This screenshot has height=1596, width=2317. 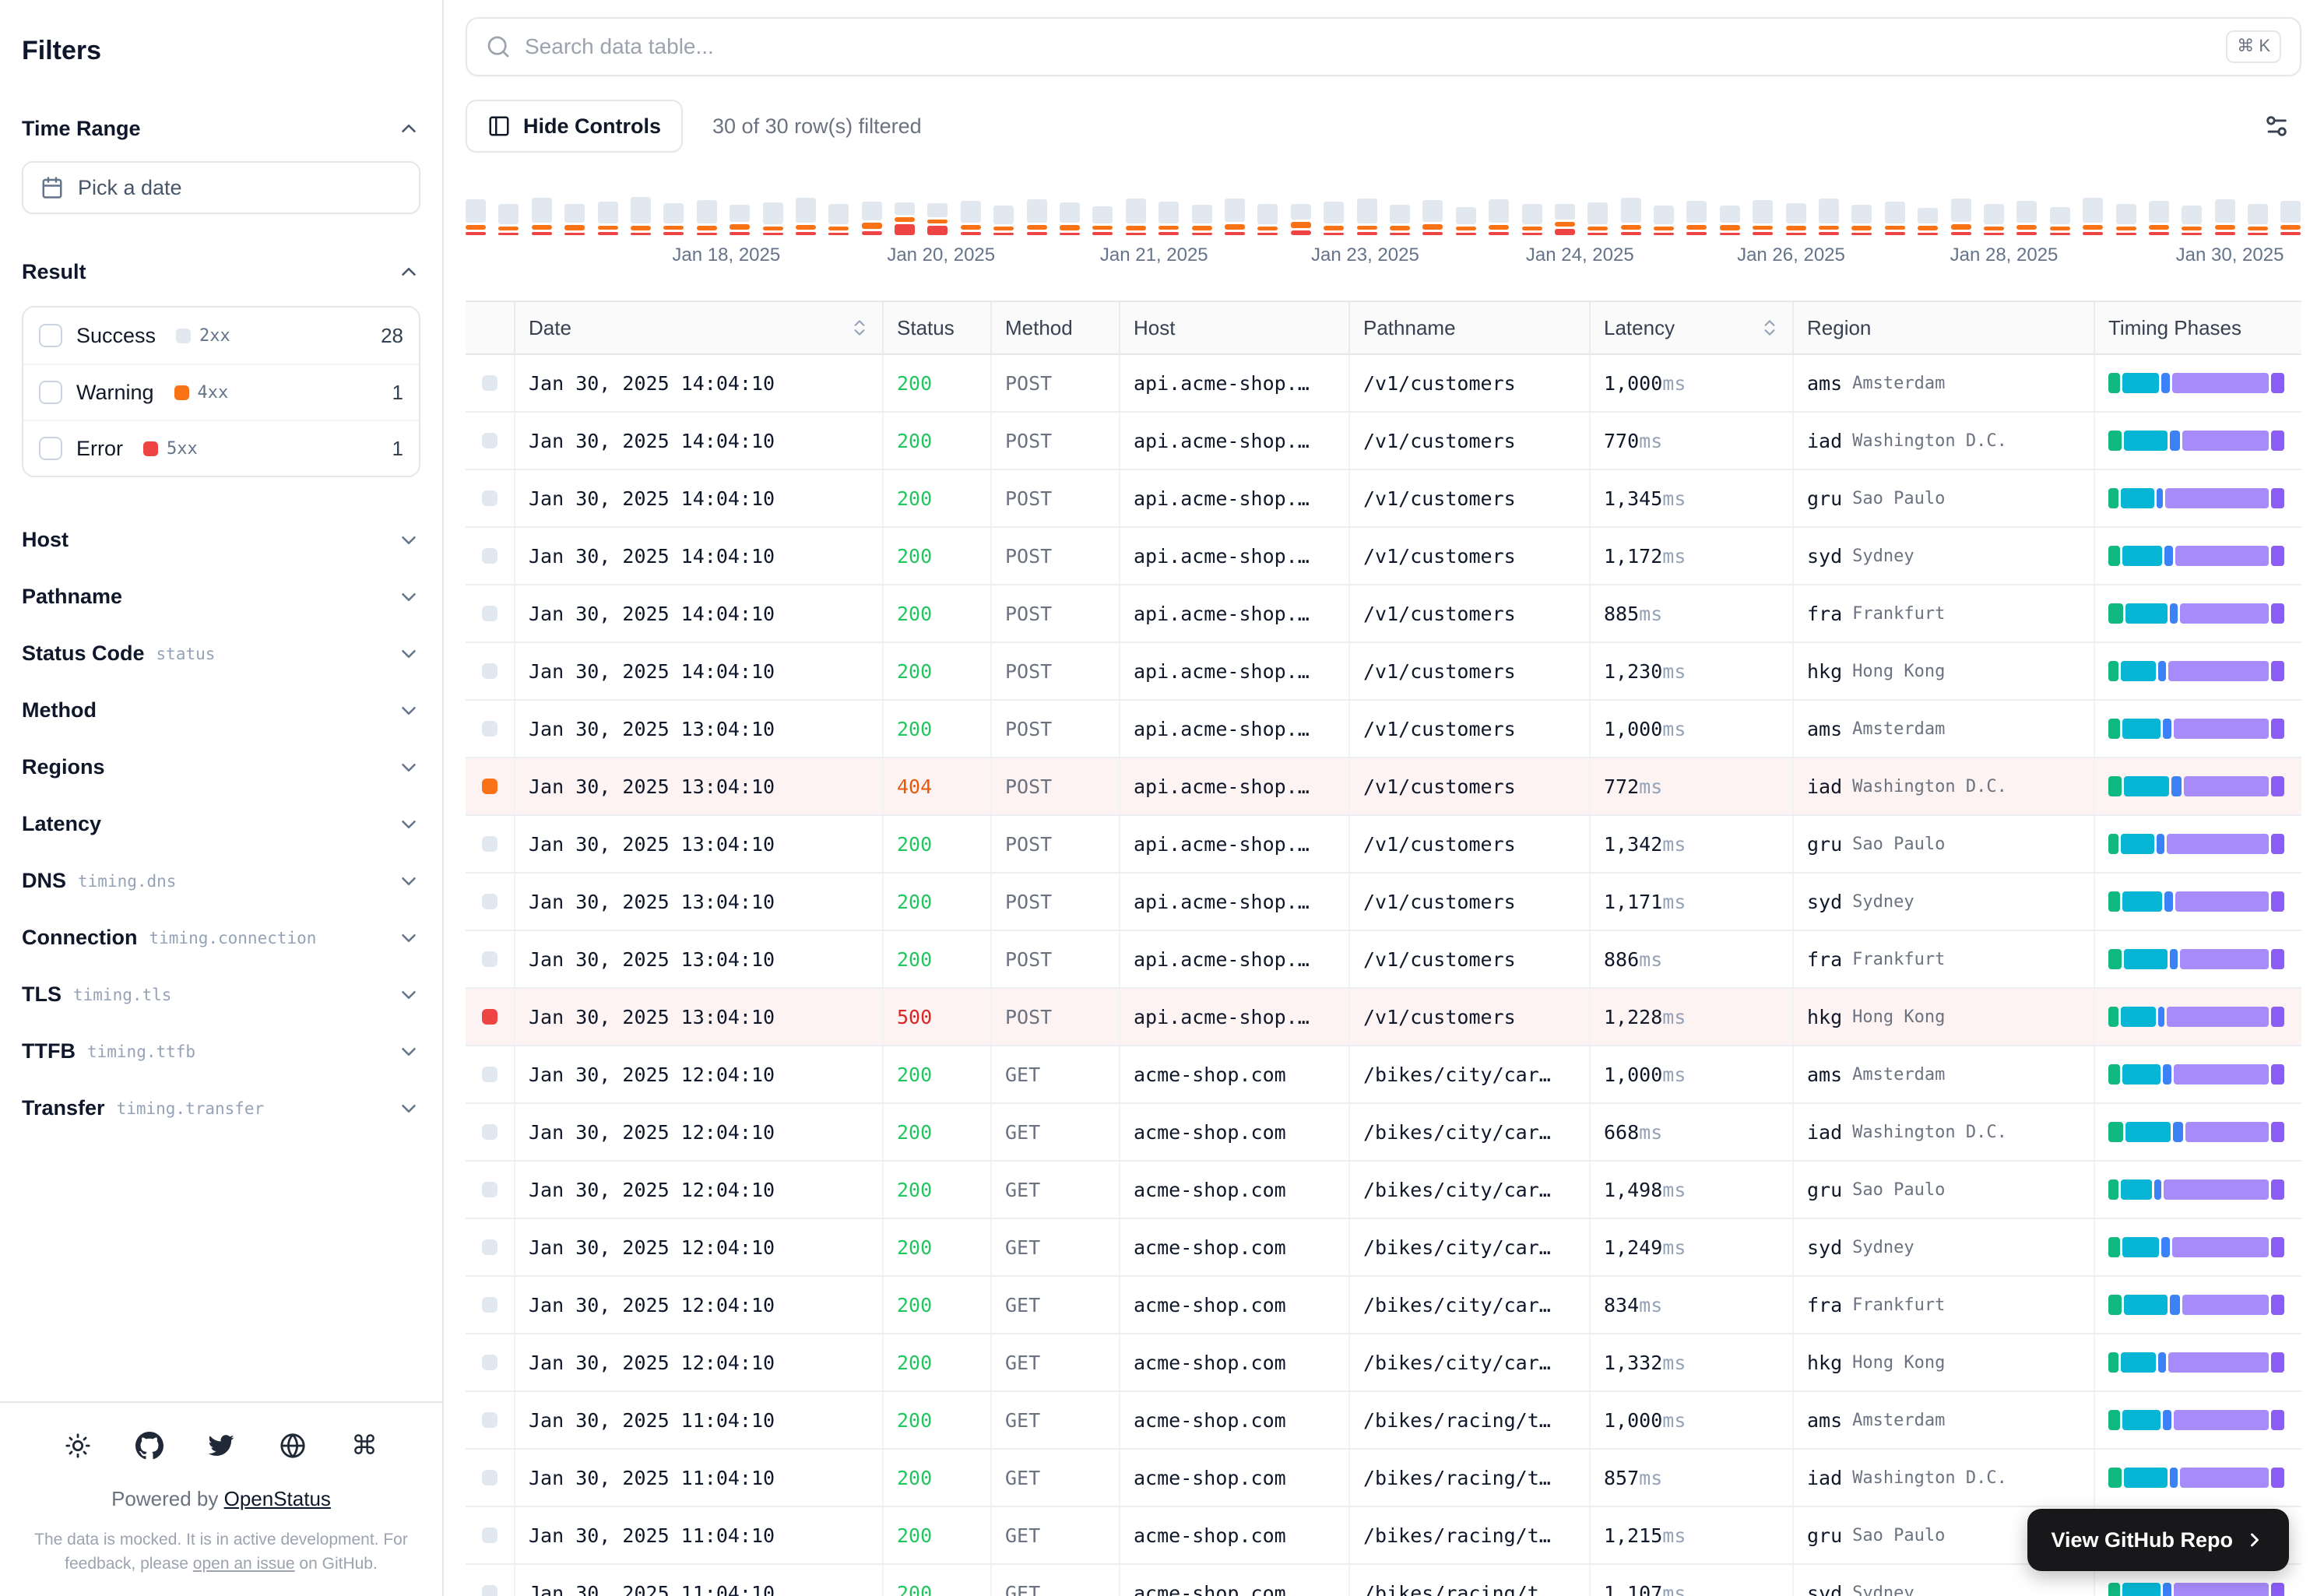 What do you see at coordinates (221, 824) in the screenshot?
I see `sidebar-filter-latency: Latency` at bounding box center [221, 824].